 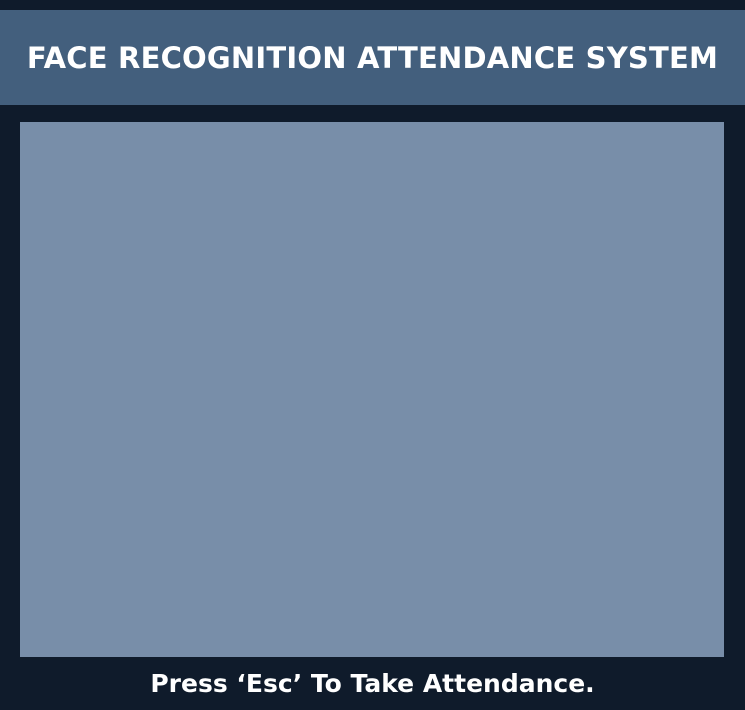 I want to click on esc-instruction-text: Press ‘Esc’ To Take Attendance., so click(x=372, y=683).